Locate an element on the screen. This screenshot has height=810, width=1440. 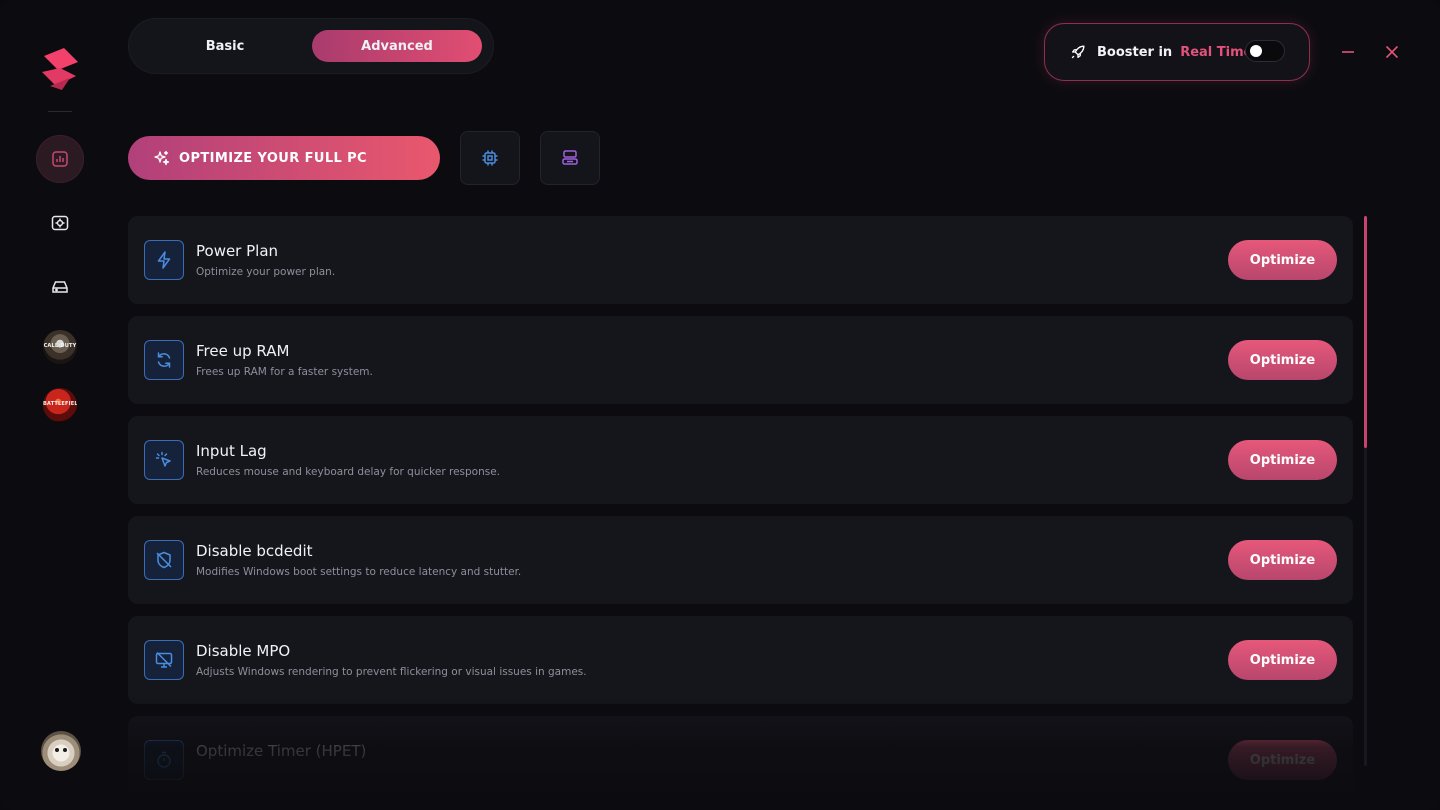
item-title: Disable bcdedit is located at coordinates (254, 551).